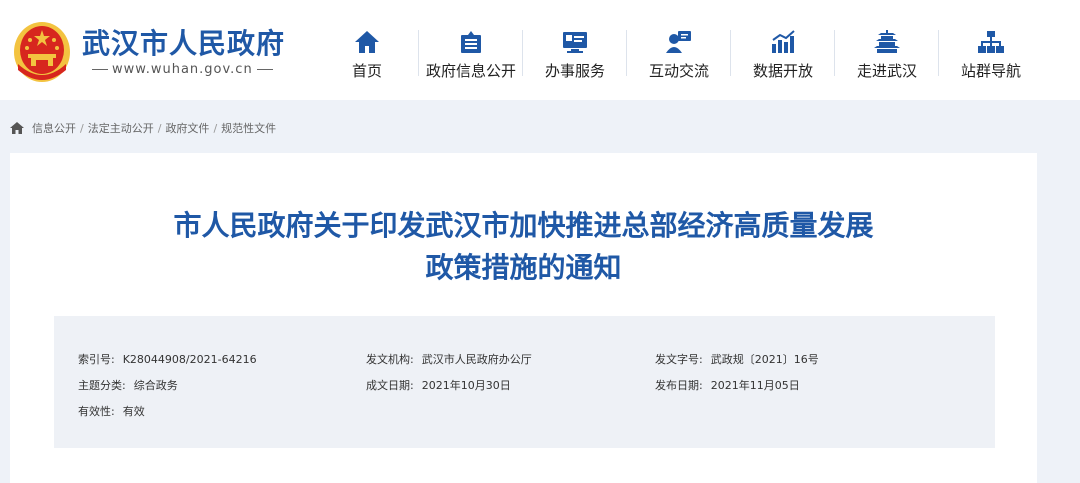 Image resolution: width=1080 pixels, height=483 pixels. I want to click on data-chart-icon, so click(783, 41).